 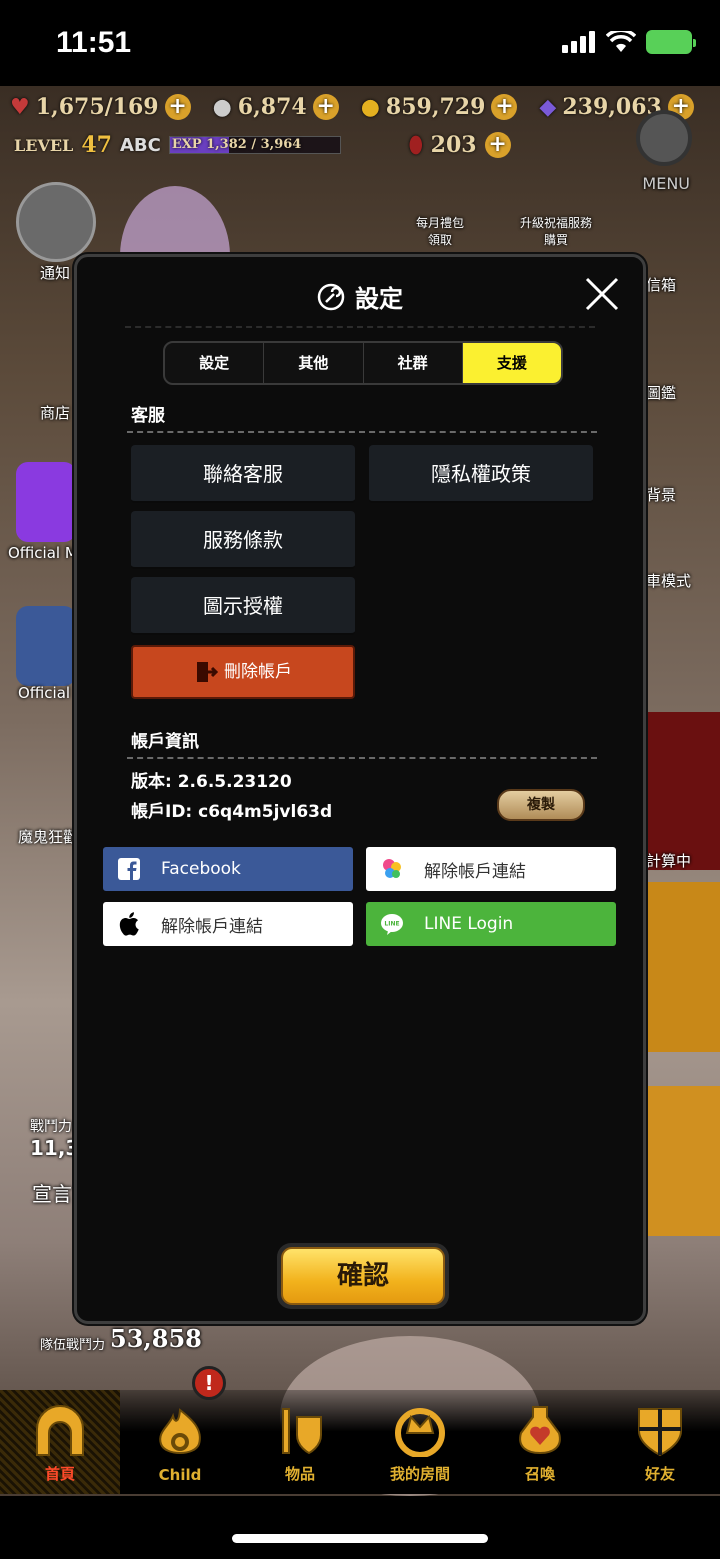 I want to click on monthly-pack-label: 每月禮包 領取, so click(x=440, y=231).